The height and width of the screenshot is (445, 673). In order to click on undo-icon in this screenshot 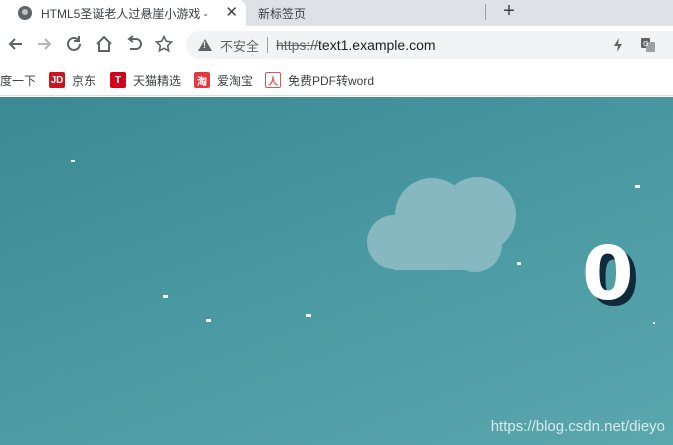, I will do `click(134, 42)`.